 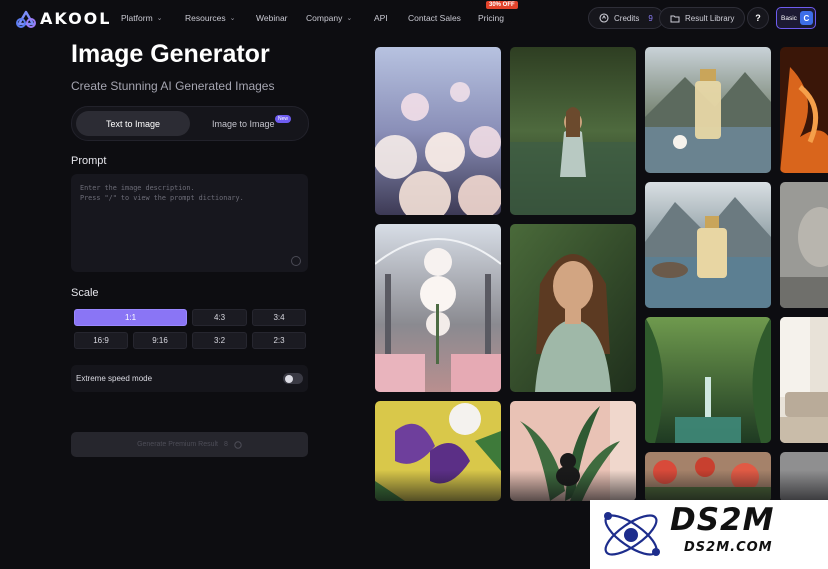 What do you see at coordinates (296, 261) in the screenshot?
I see `prompt-dictionary-icon` at bounding box center [296, 261].